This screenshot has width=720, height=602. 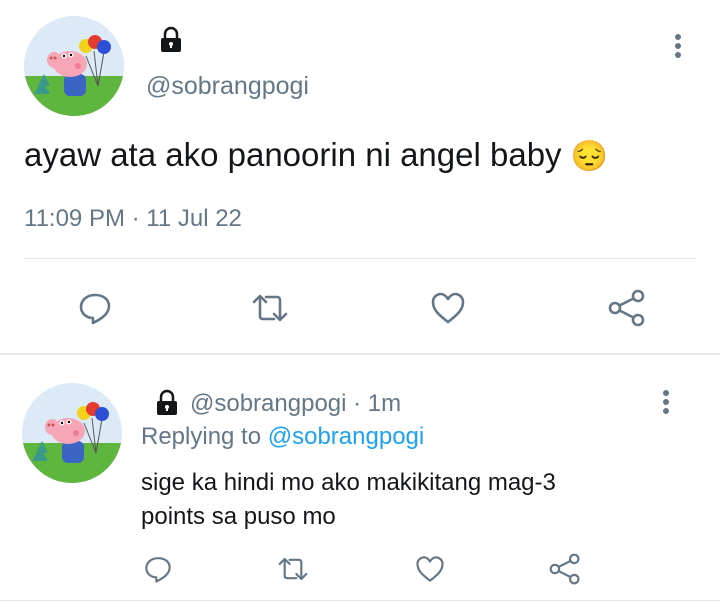 What do you see at coordinates (293, 154) in the screenshot?
I see `tweet-body: ayaw ata ako panoorin ni angel baby` at bounding box center [293, 154].